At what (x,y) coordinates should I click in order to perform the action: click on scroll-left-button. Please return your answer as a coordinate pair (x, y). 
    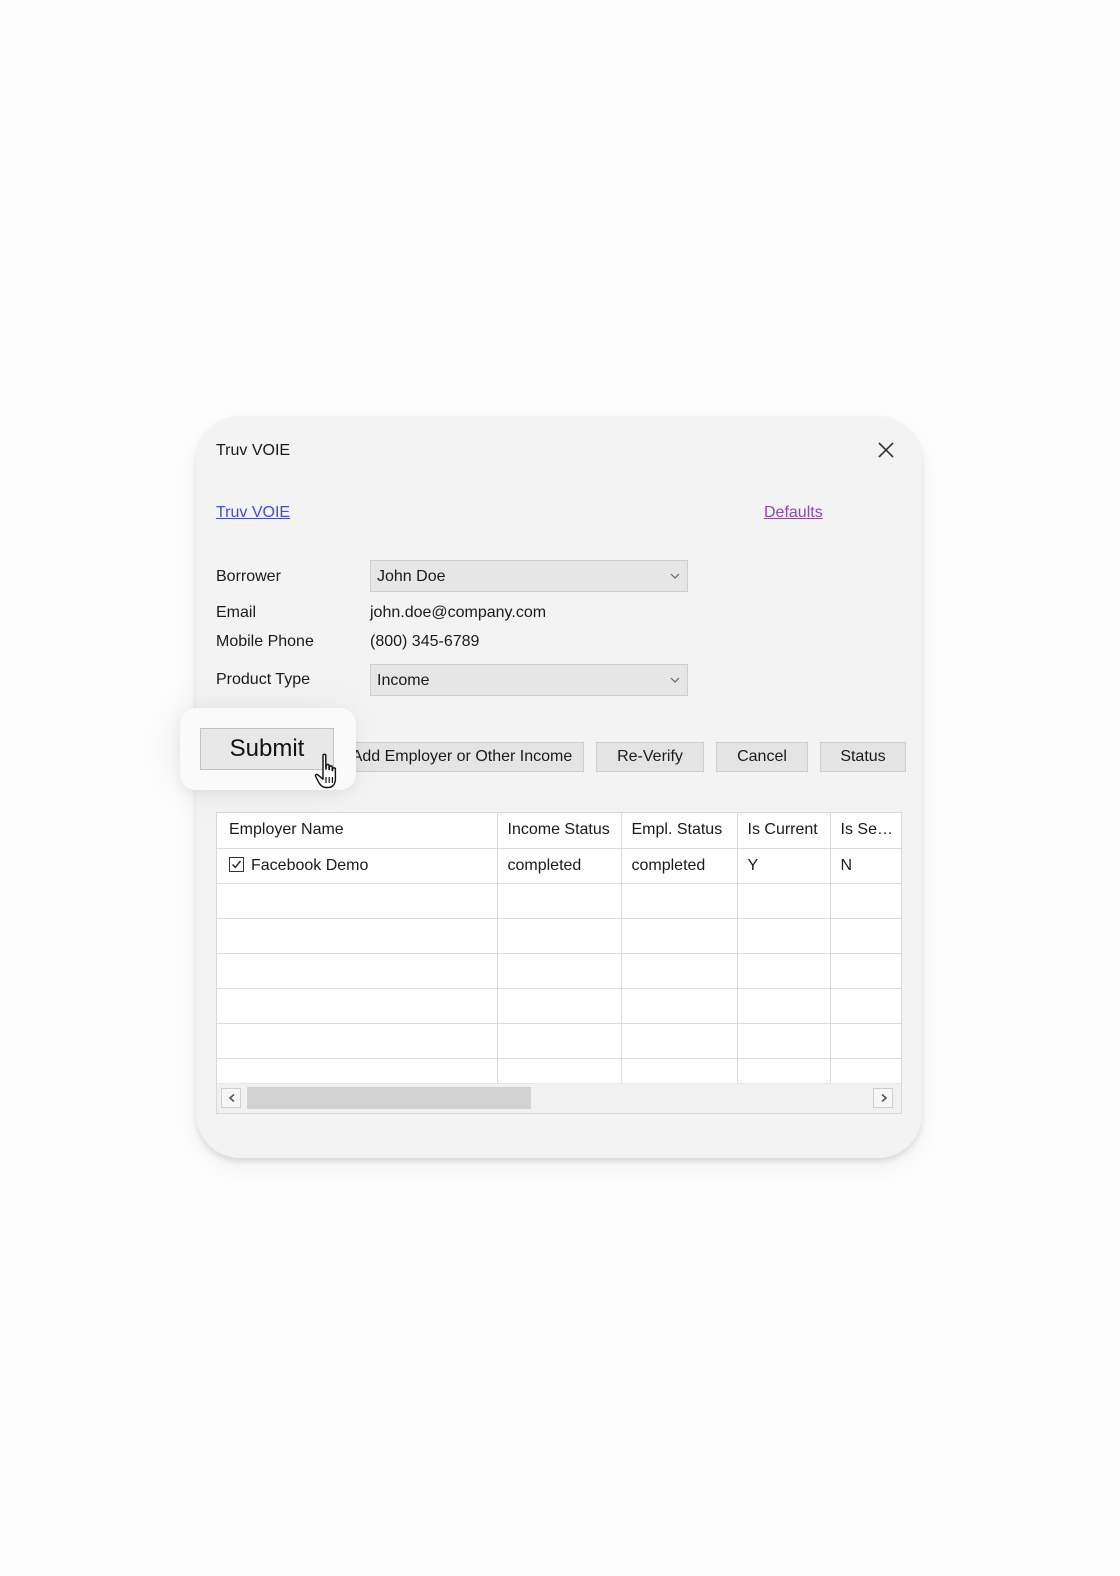
    Looking at the image, I should click on (231, 1098).